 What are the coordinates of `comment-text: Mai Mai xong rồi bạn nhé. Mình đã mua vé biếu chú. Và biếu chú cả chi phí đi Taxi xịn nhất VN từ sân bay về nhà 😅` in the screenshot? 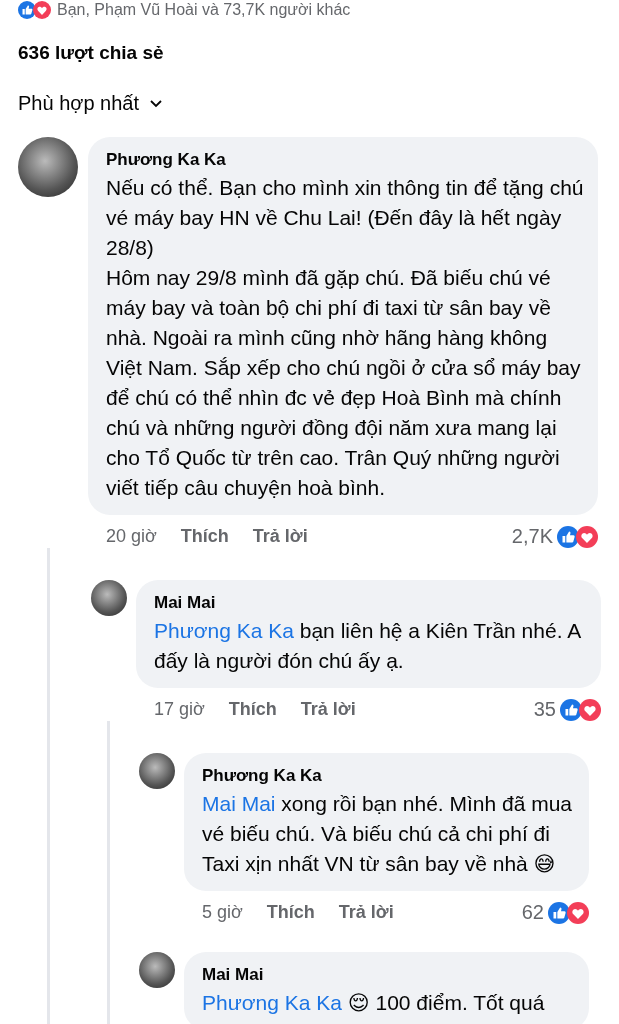 It's located at (388, 834).